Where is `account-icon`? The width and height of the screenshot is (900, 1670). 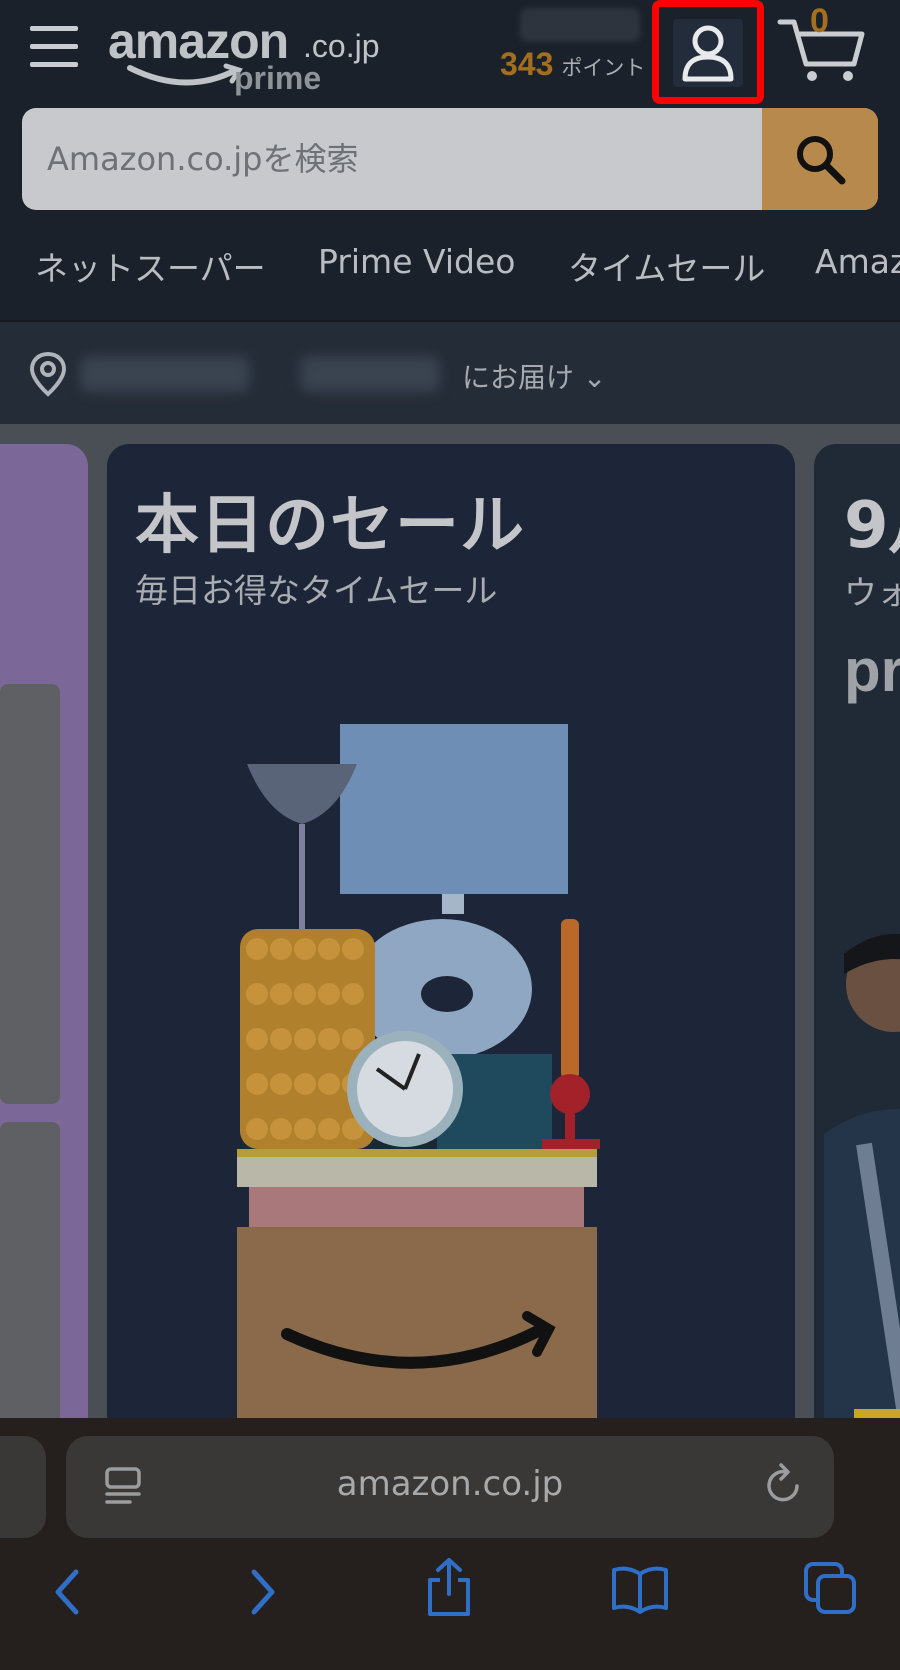
account-icon is located at coordinates (708, 53).